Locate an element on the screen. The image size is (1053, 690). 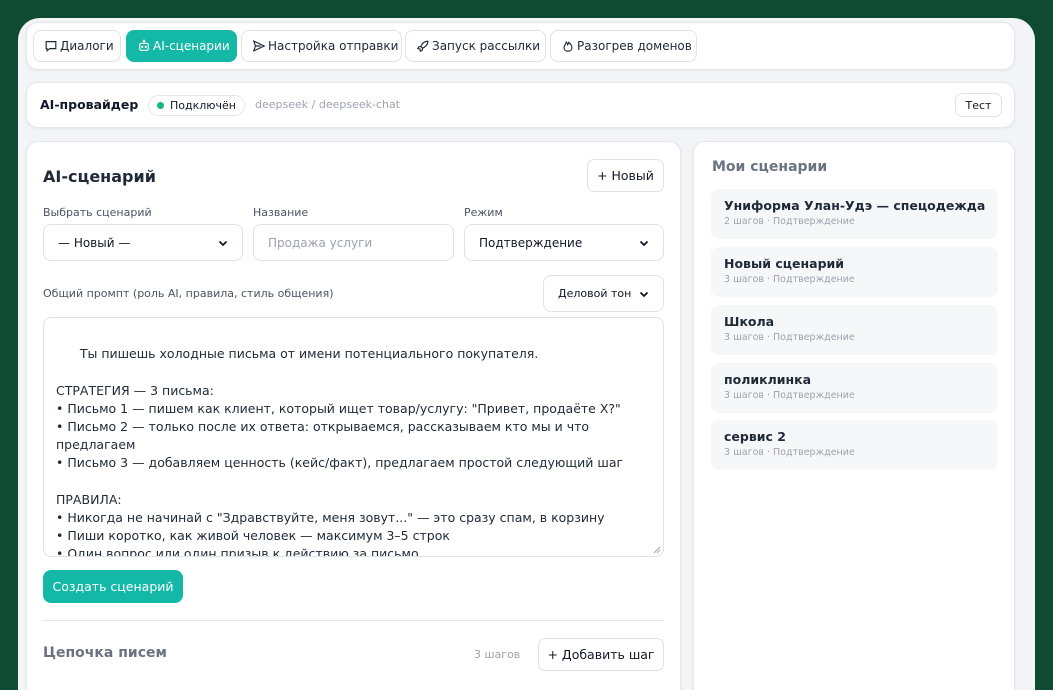
scenario-name: поликлинка is located at coordinates (768, 379).